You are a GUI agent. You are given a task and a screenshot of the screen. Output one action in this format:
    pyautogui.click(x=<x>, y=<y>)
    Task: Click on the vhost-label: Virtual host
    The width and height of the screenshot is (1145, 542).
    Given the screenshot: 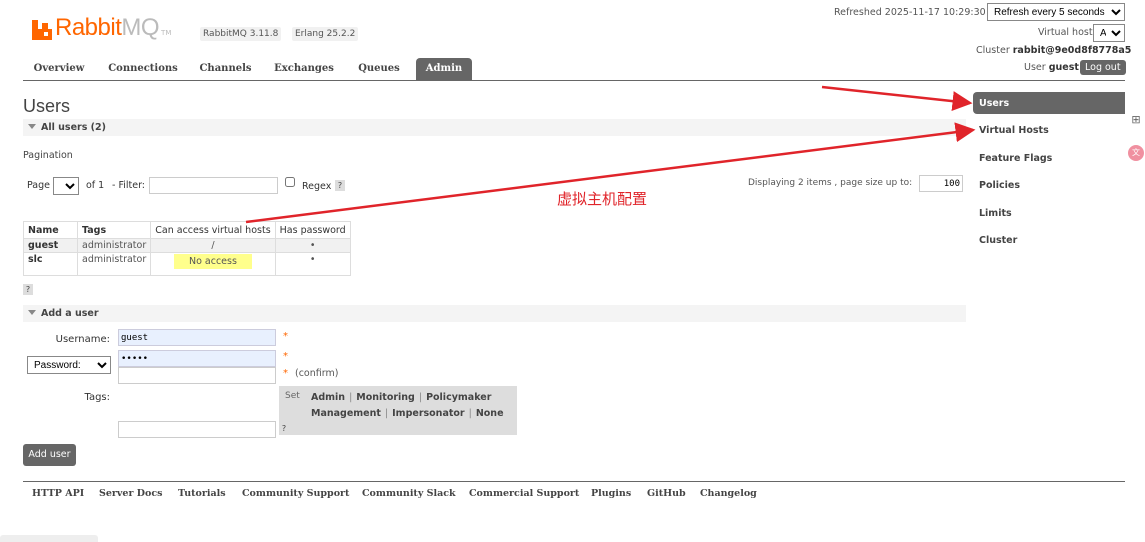 What is the action you would take?
    pyautogui.click(x=1065, y=32)
    